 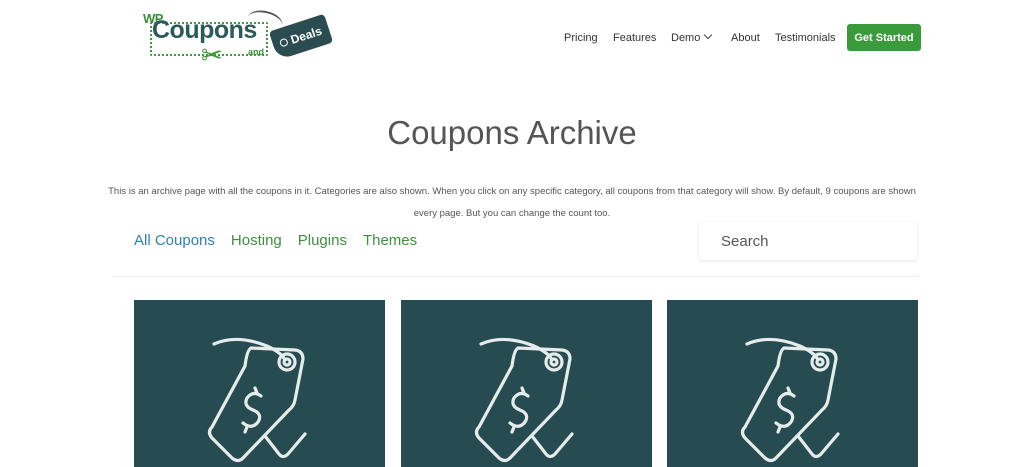 I want to click on search-input, so click(x=808, y=241).